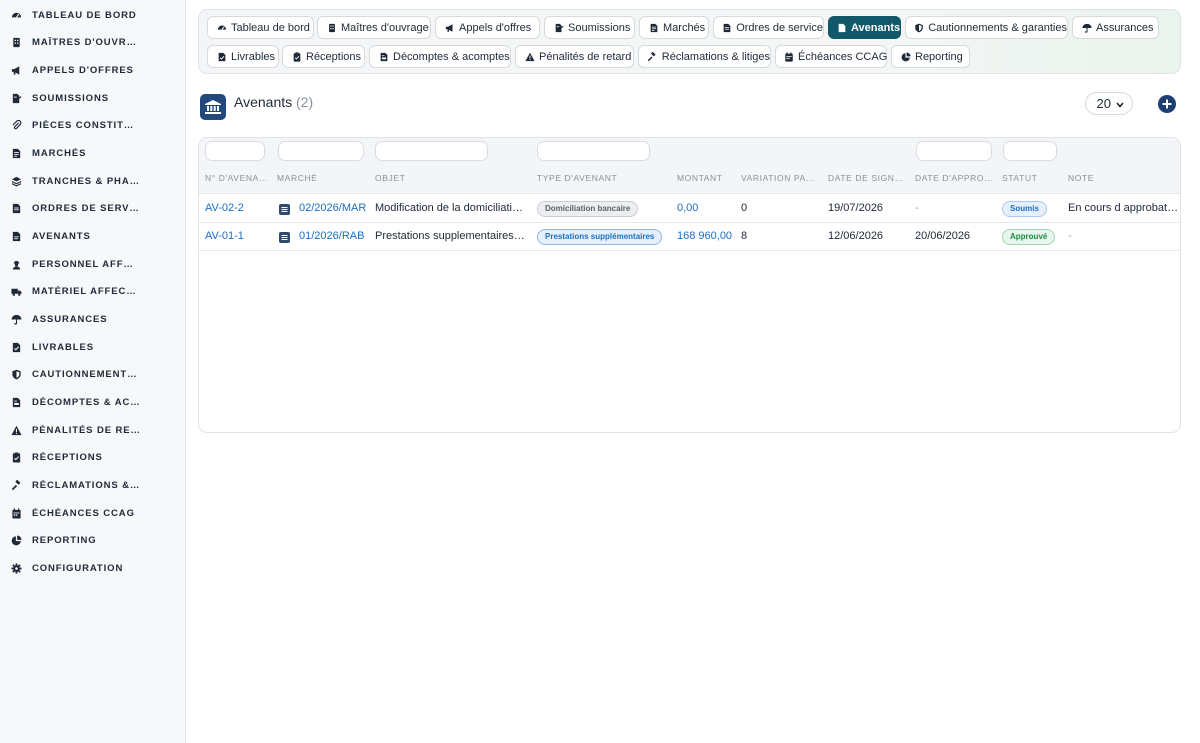 The height and width of the screenshot is (743, 1200). Describe the element at coordinates (238, 236) in the screenshot. I see `avenant-number-link: AV-01-1` at that location.